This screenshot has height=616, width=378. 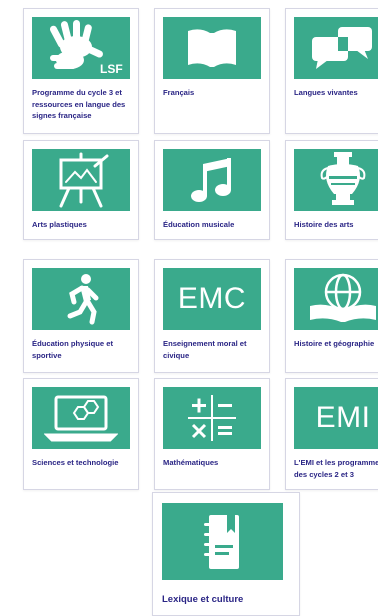 What do you see at coordinates (334, 343) in the screenshot?
I see `card-label: Histoire et géographie` at bounding box center [334, 343].